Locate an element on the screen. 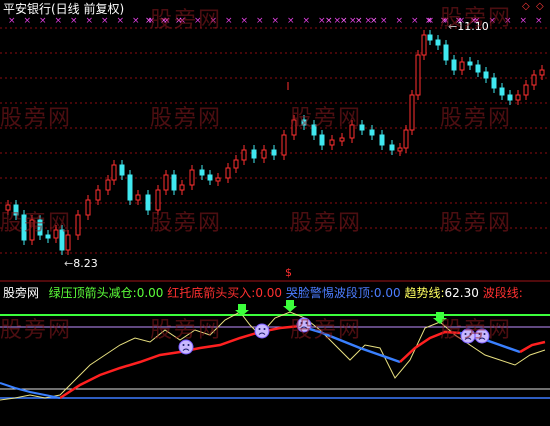  indicator-item-label: 波段线: is located at coordinates (502, 293).